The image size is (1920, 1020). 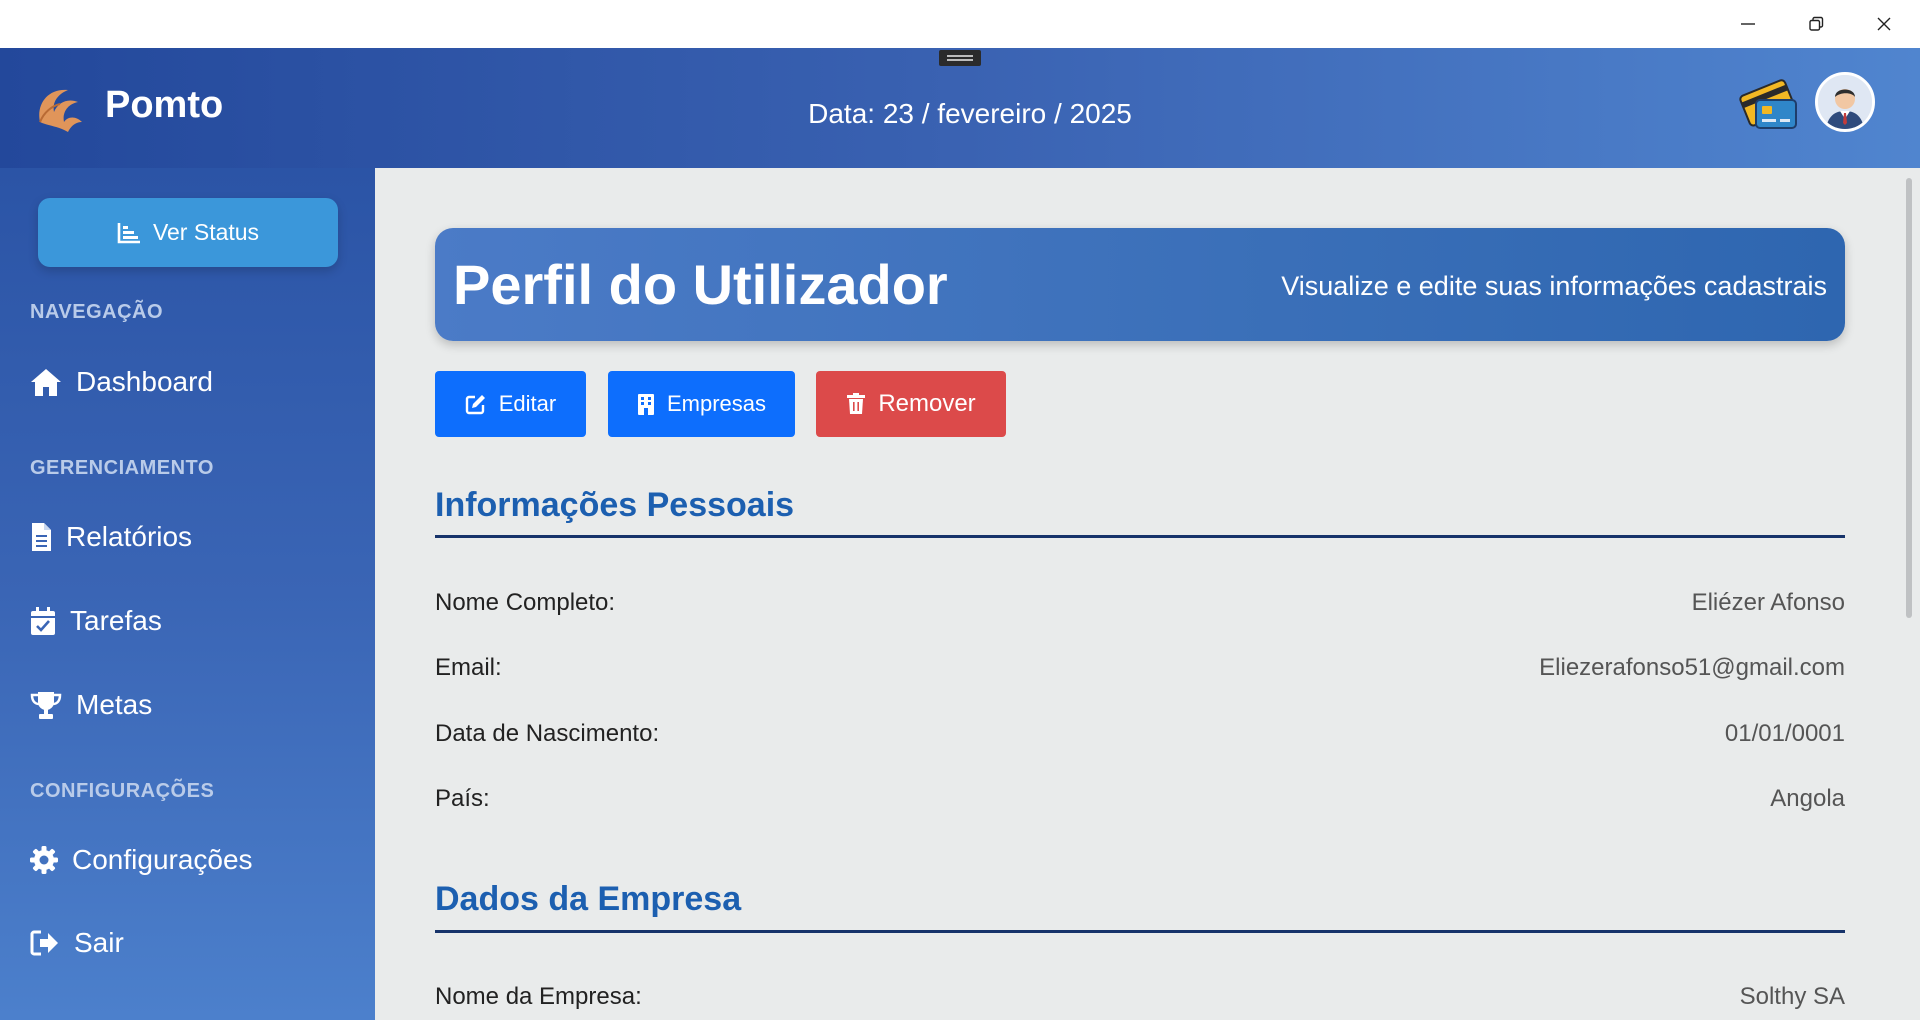 What do you see at coordinates (716, 403) in the screenshot?
I see `companies-label: Empresas` at bounding box center [716, 403].